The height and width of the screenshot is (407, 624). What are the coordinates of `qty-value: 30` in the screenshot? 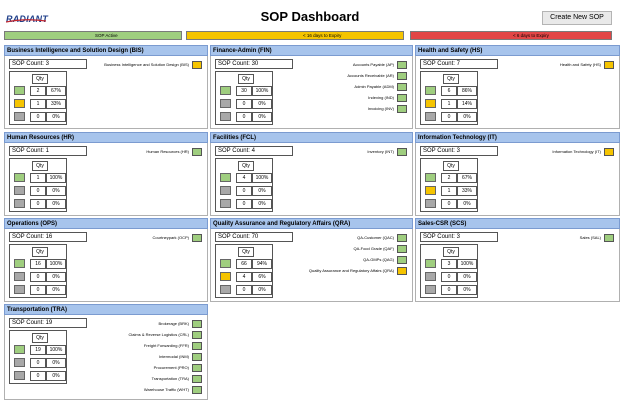 It's located at (244, 91).